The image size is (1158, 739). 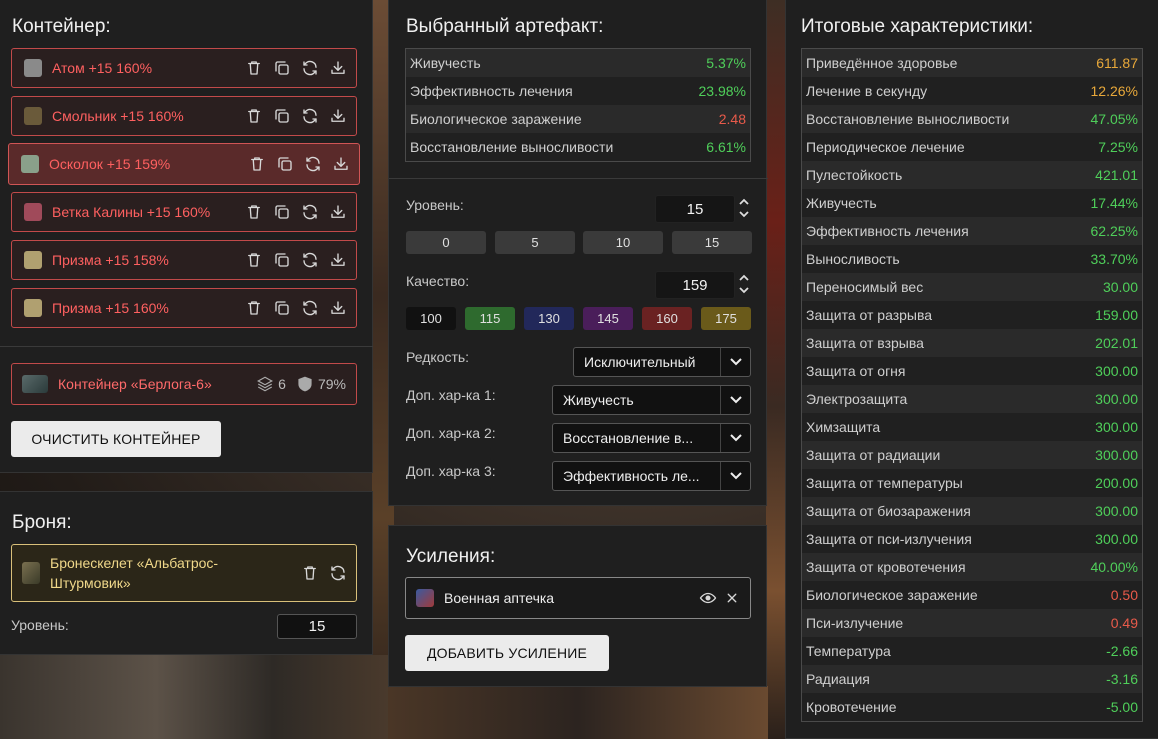 What do you see at coordinates (116, 439) in the screenshot?
I see `clear-container-button: ОЧИСТИТЬ КОНТЕЙНЕР` at bounding box center [116, 439].